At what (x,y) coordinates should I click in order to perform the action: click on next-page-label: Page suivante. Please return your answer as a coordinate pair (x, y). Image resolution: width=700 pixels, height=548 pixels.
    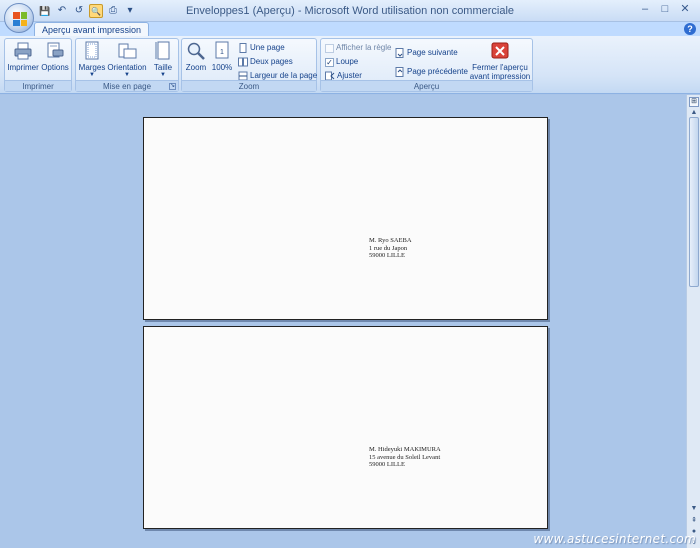
    Looking at the image, I should click on (432, 52).